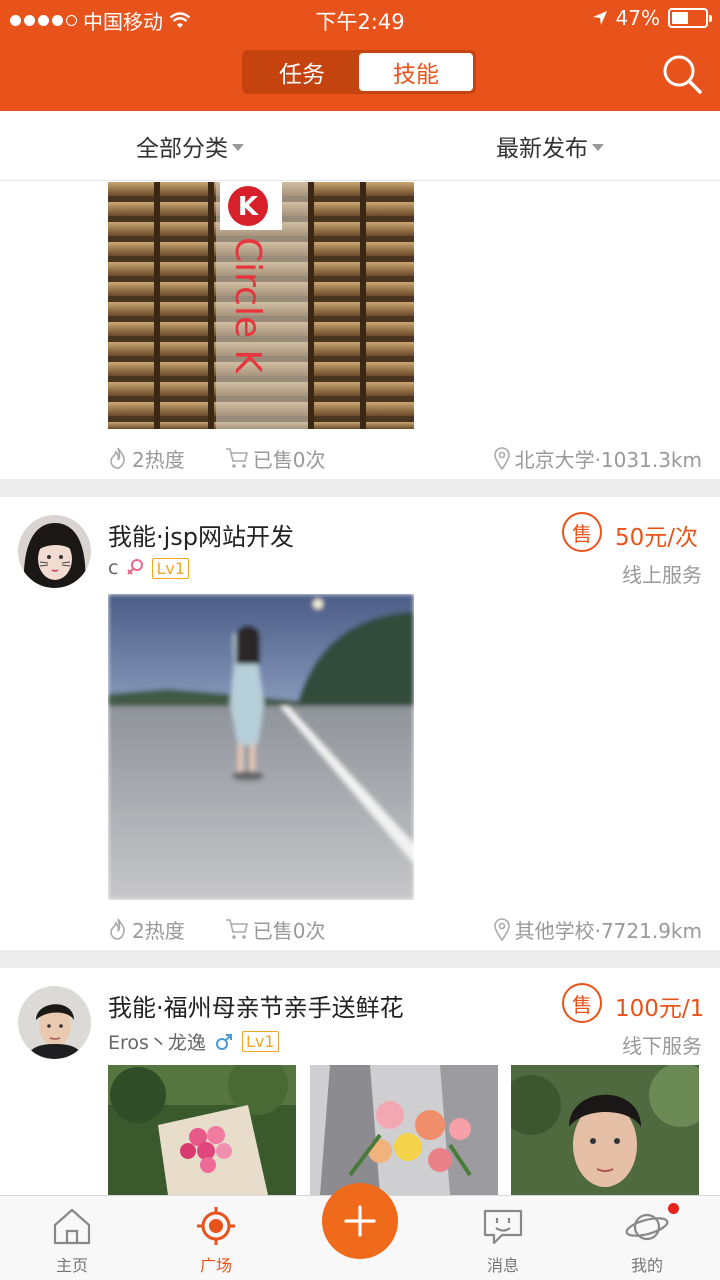  Describe the element at coordinates (247, 306) in the screenshot. I see `photo-text: Circle K` at that location.